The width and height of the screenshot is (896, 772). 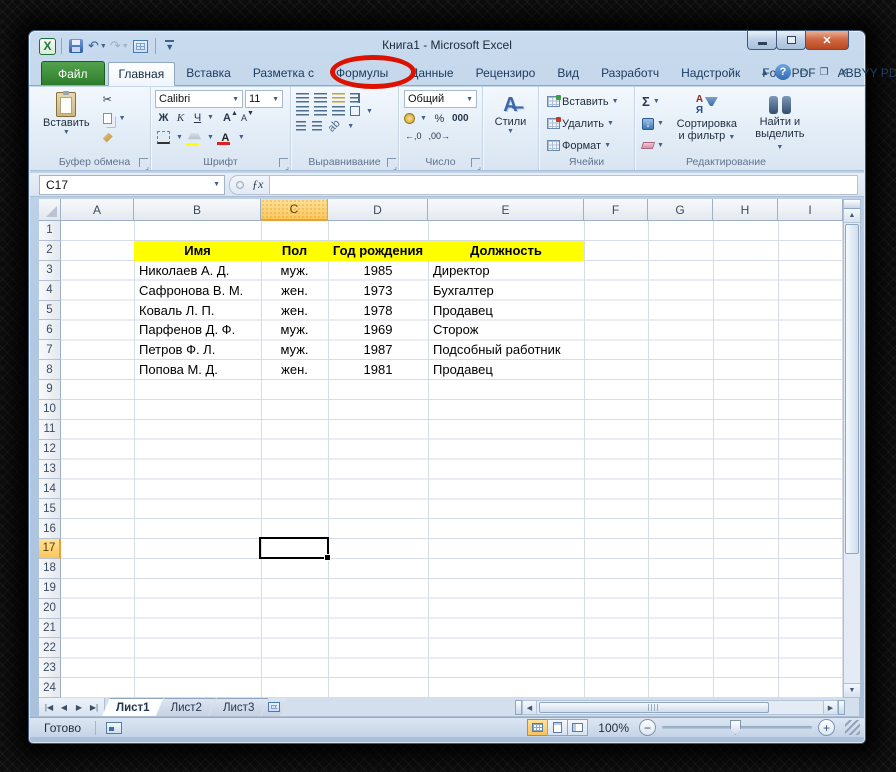 I want to click on last-sheet-icon: ▶|, so click(x=94, y=707).